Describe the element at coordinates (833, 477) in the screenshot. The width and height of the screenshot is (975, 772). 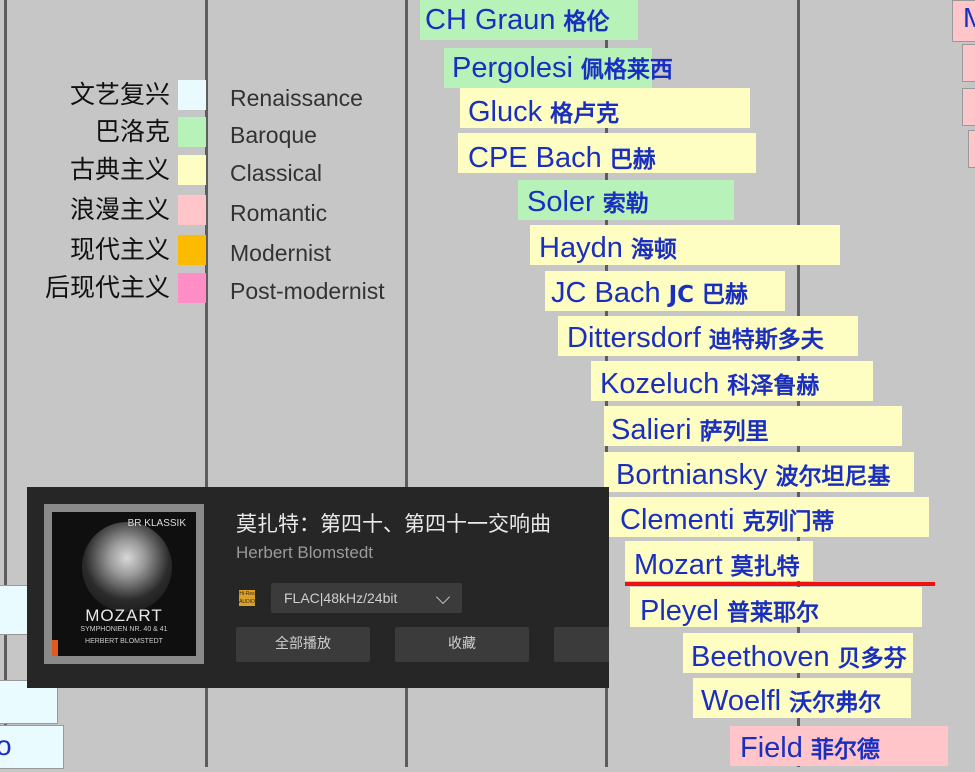
I see `composer-name-zh: 波尔坦尼基` at that location.